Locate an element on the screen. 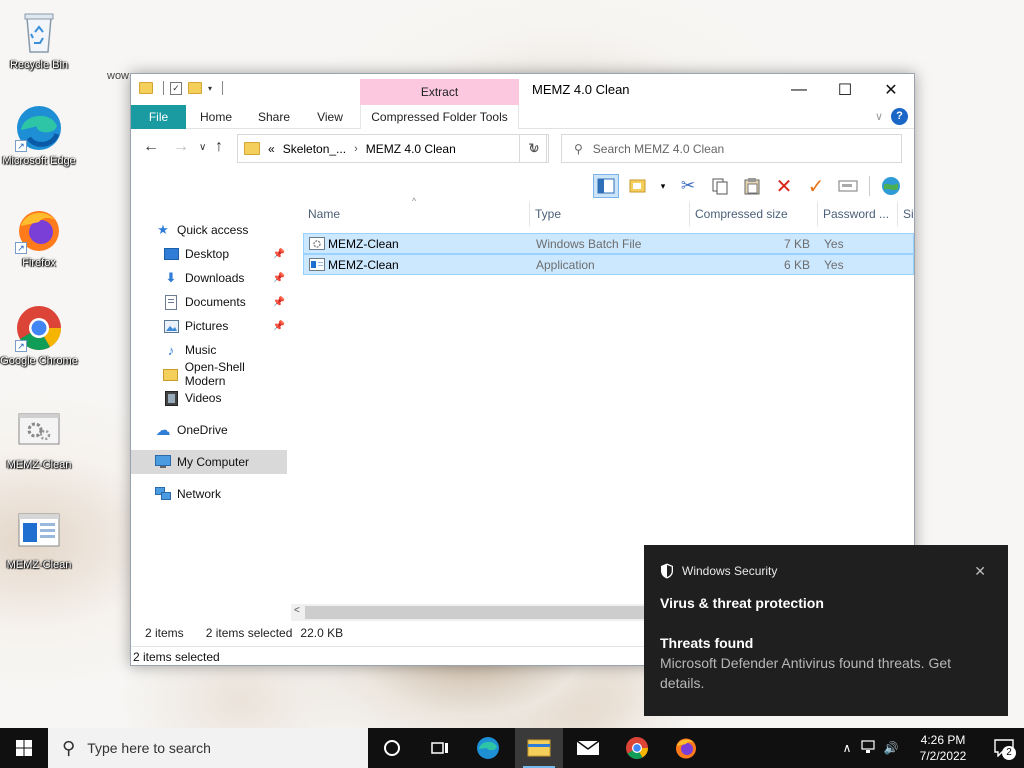 This screenshot has width=1024, height=768. breadcrumb-item: MEMZ 4.0 Clean is located at coordinates (411, 149).